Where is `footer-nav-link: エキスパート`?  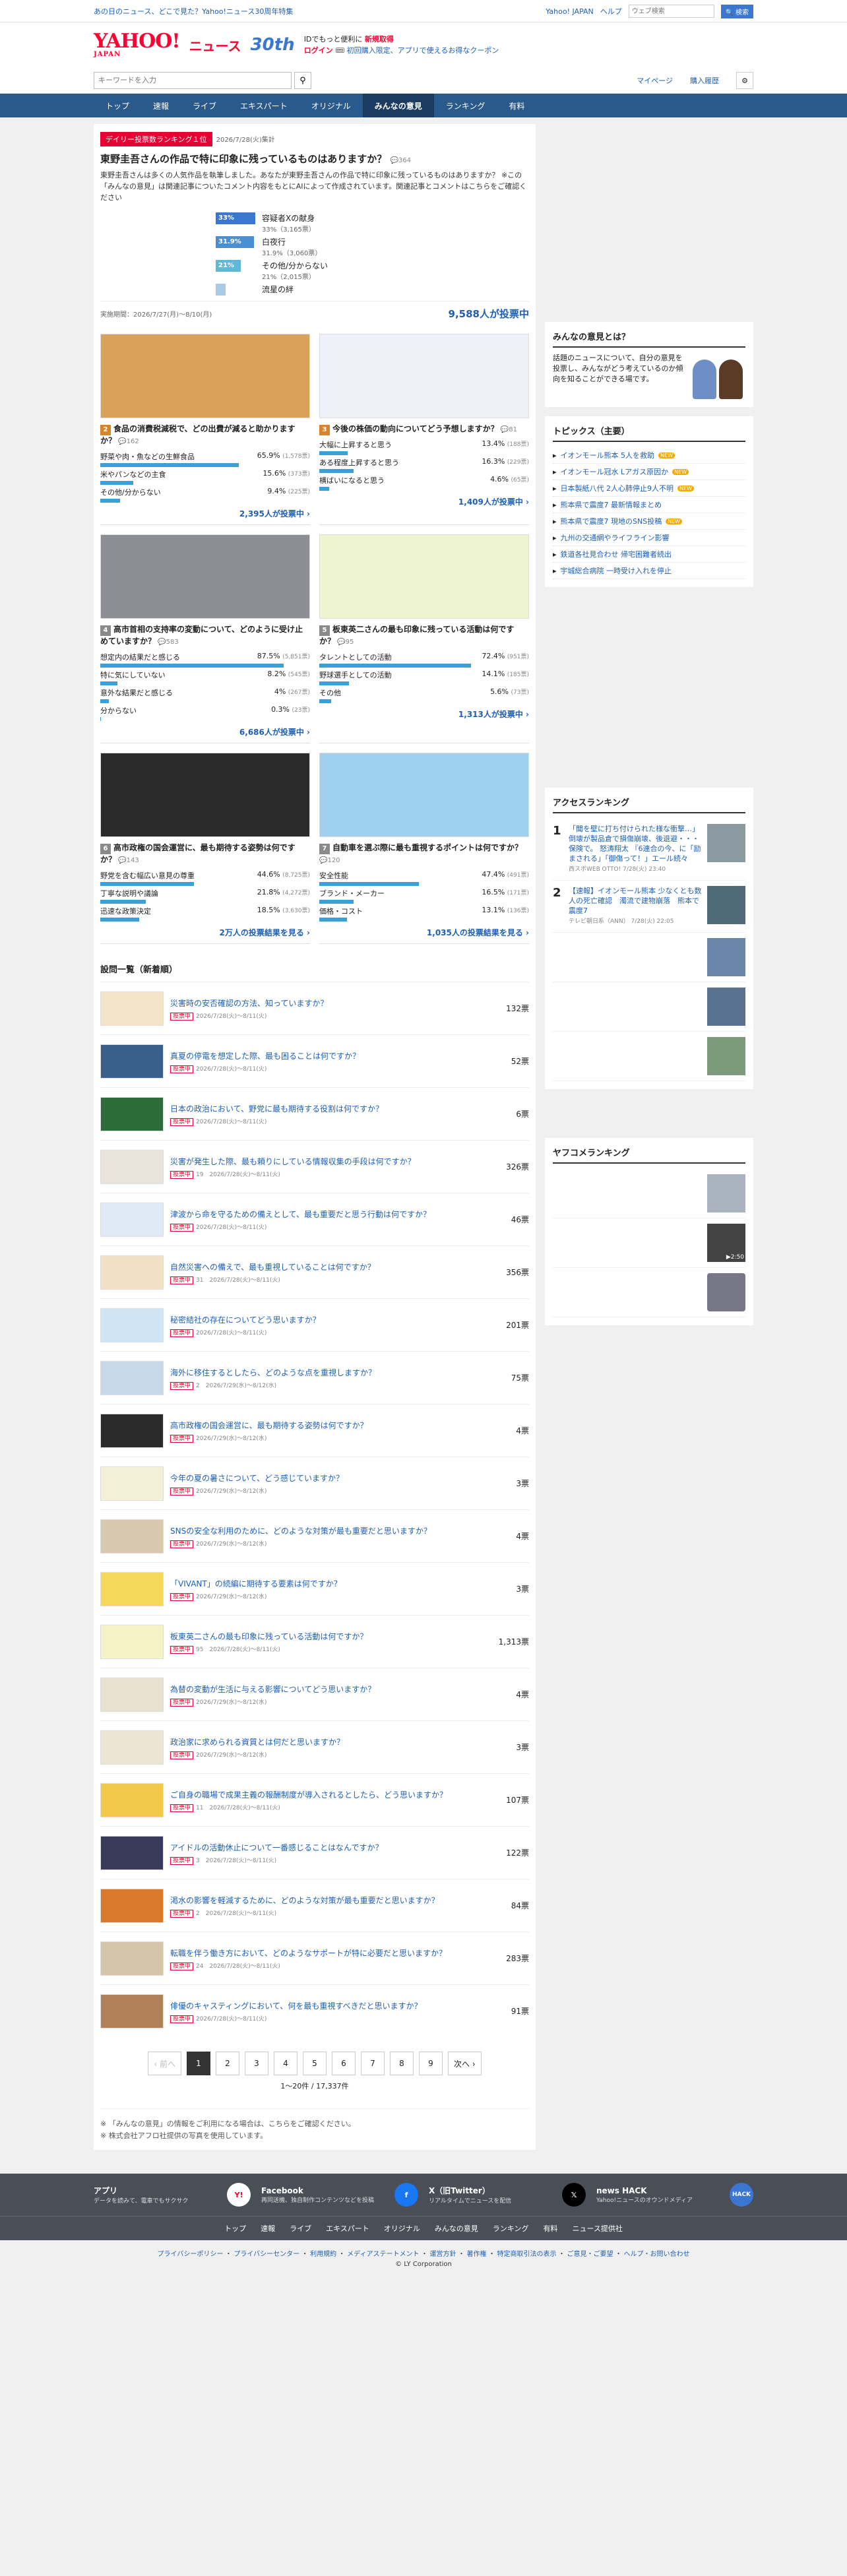
footer-nav-link: エキスパート is located at coordinates (347, 2228).